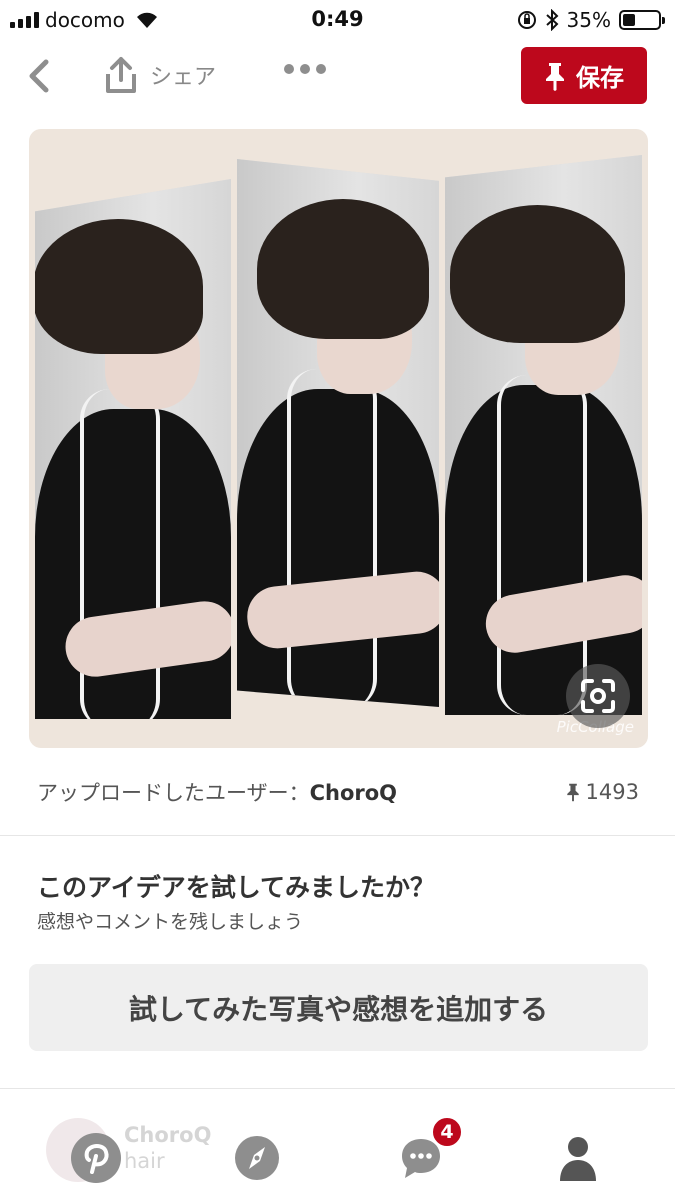 Image resolution: width=675 pixels, height=1200 pixels. I want to click on uploader-name: ChoroQ, so click(353, 793).